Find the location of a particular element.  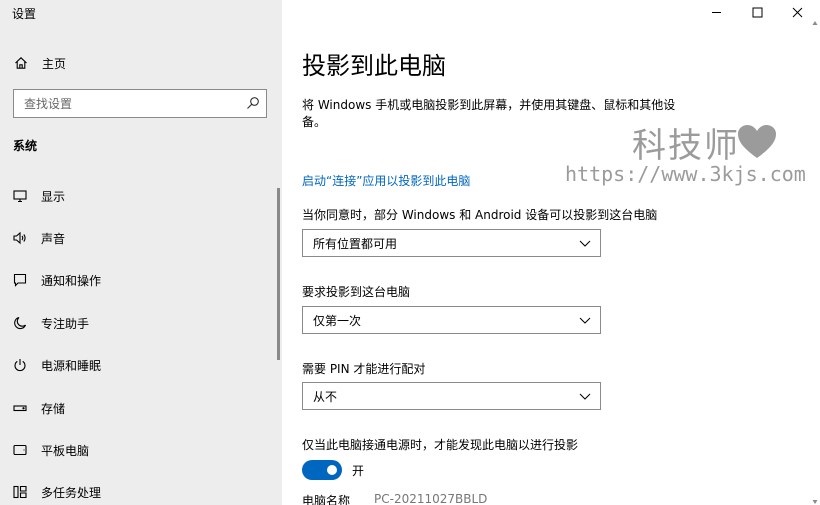

close-button is located at coordinates (797, 12).